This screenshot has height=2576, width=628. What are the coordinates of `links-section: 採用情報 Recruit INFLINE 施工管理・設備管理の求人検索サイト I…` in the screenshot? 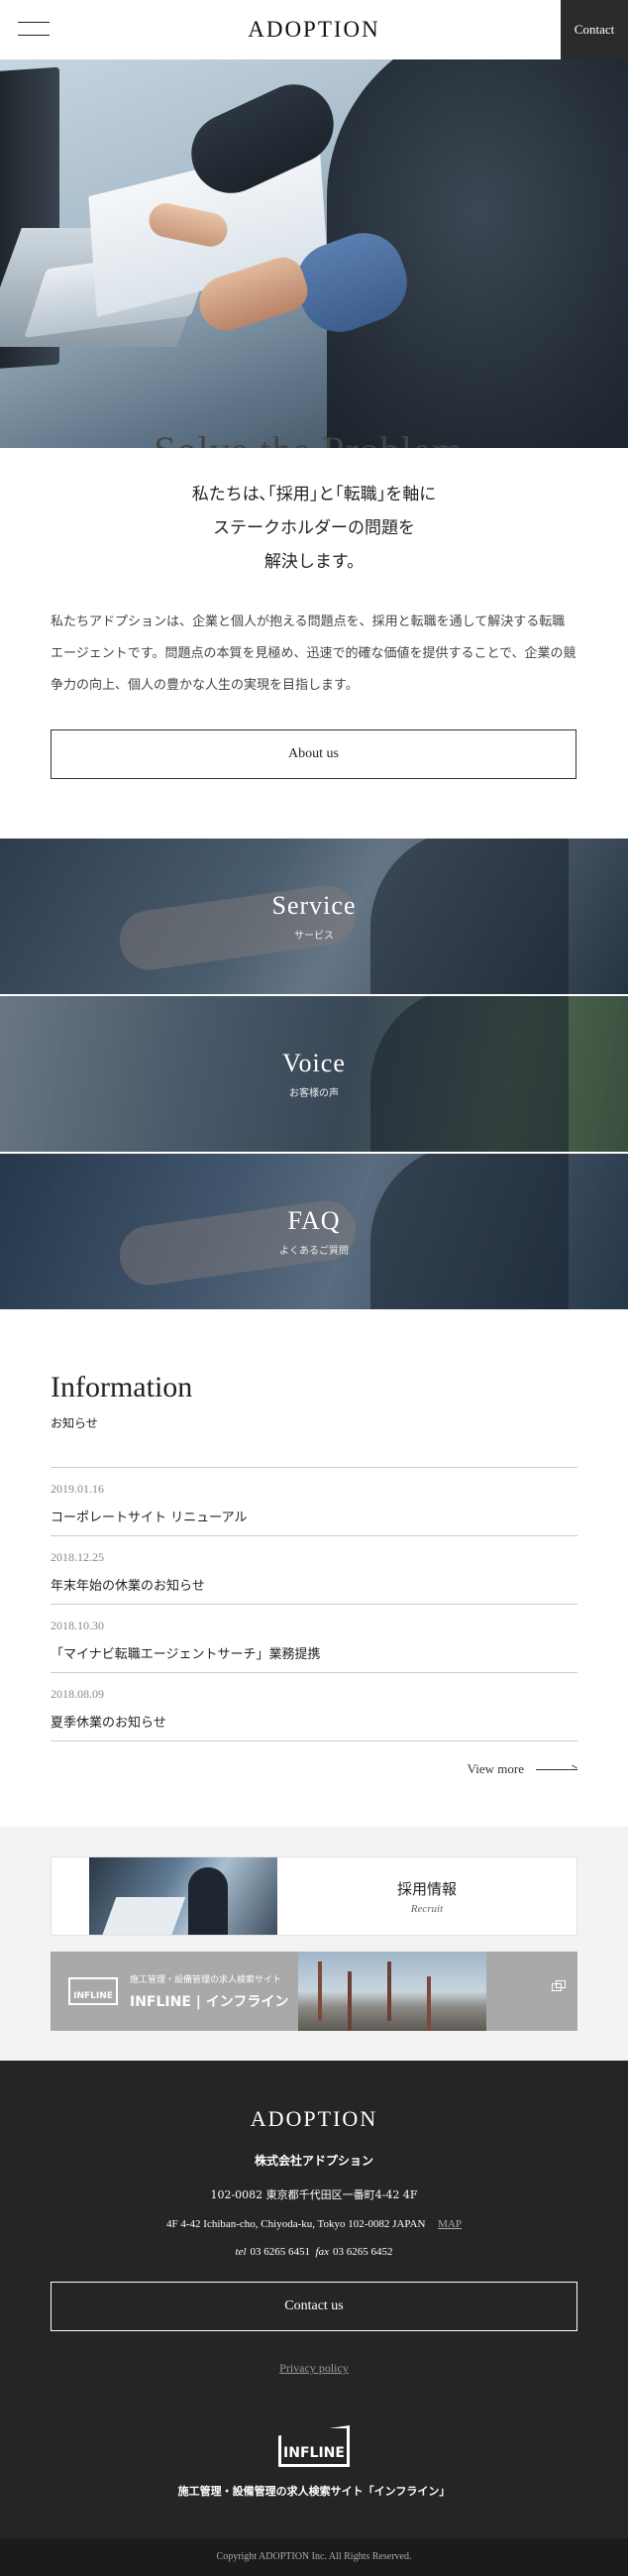 It's located at (314, 1944).